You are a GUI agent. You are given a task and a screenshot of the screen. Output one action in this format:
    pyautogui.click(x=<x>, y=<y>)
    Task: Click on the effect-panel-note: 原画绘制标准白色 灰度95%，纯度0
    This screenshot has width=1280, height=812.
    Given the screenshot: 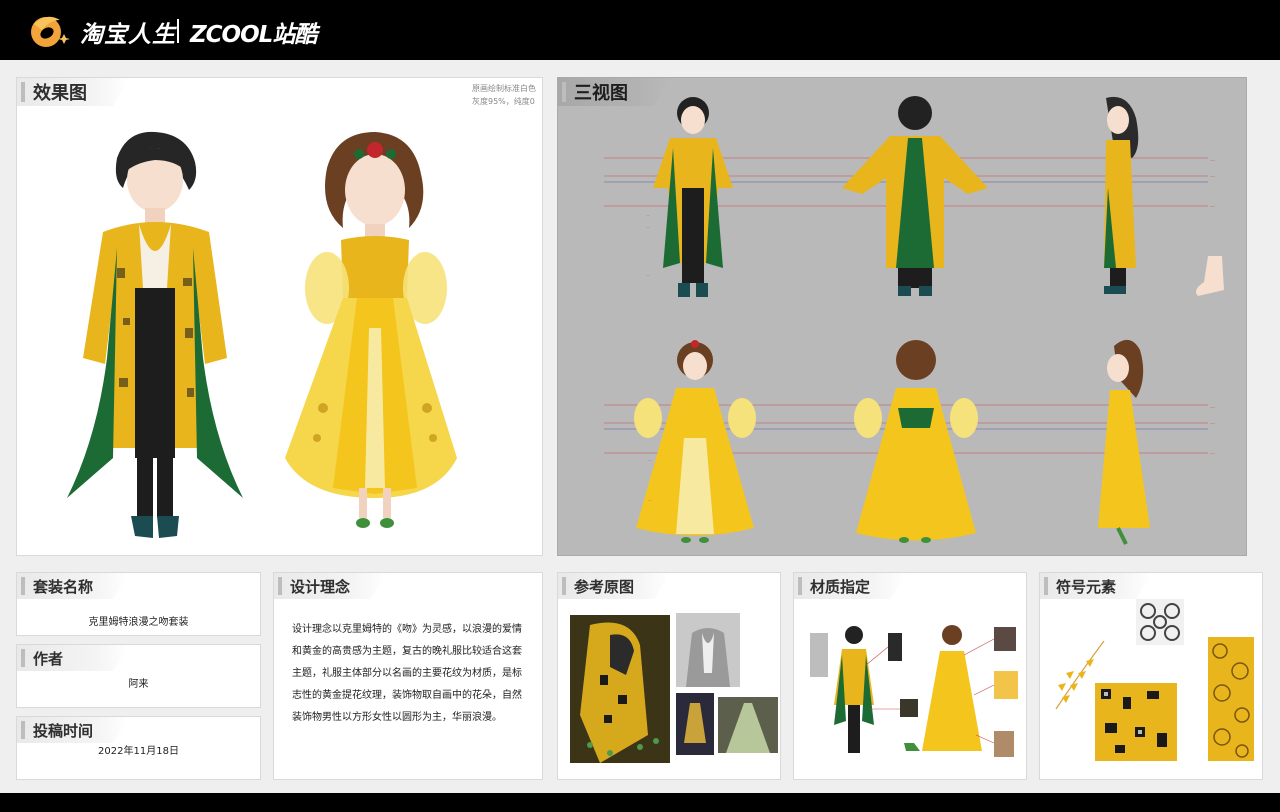 What is the action you would take?
    pyautogui.click(x=504, y=95)
    